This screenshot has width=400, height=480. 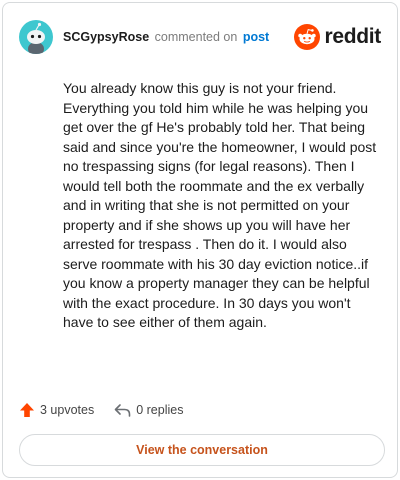 What do you see at coordinates (101, 410) in the screenshot?
I see `comment-actions: 3 upvotes 0 replies` at bounding box center [101, 410].